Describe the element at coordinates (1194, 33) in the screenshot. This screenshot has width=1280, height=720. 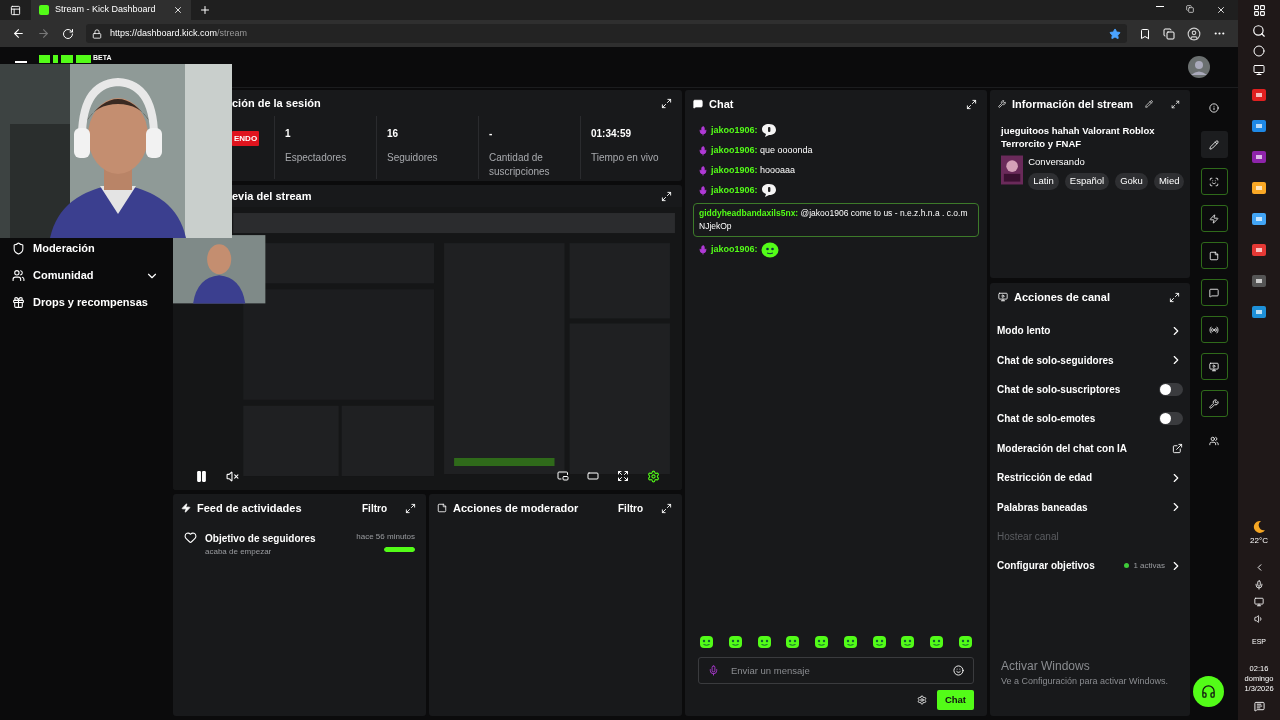
I see `profile-icon` at that location.